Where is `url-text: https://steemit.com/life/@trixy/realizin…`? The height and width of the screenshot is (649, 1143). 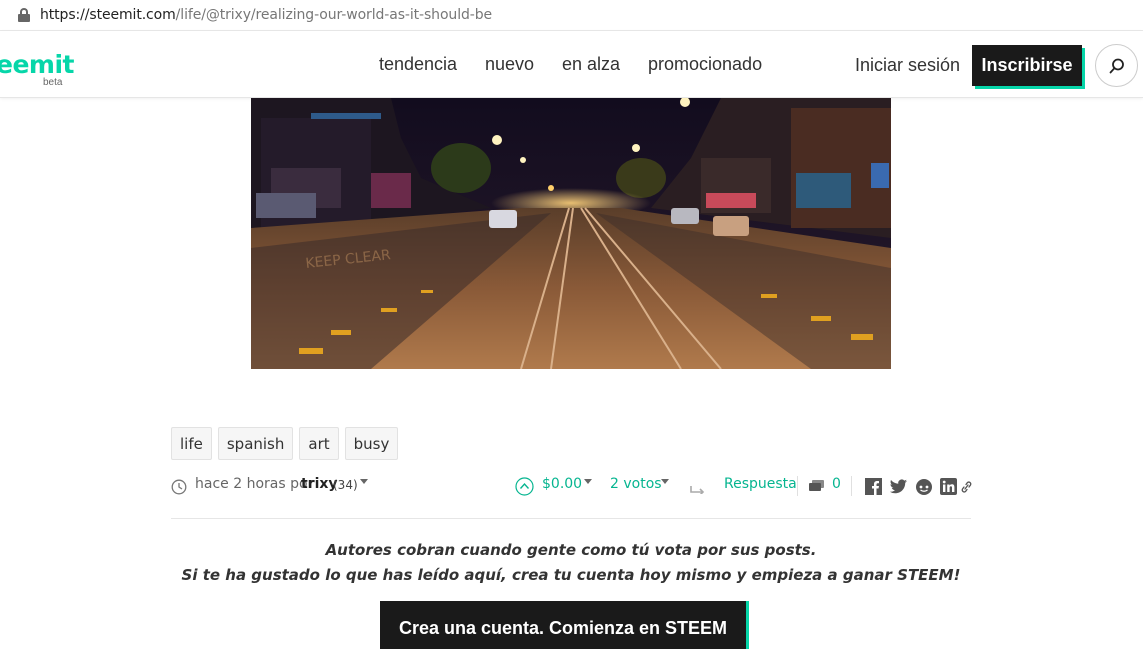
url-text: https://steemit.com/life/@trixy/realizin… is located at coordinates (266, 15).